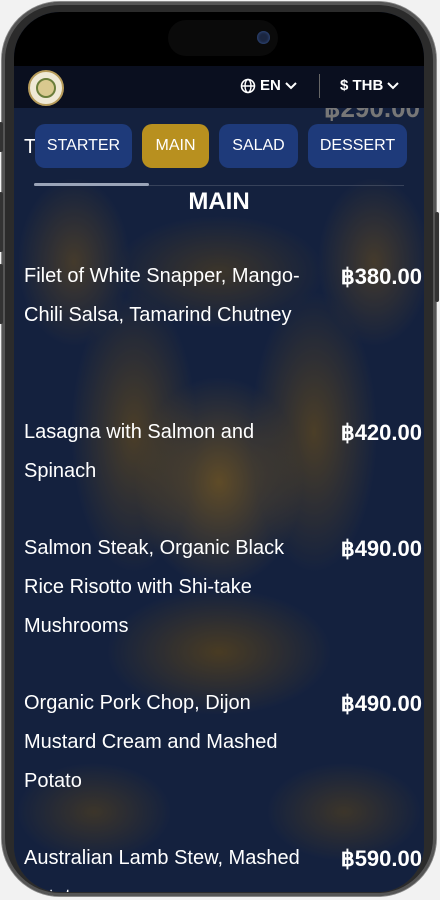  What do you see at coordinates (162, 869) in the screenshot?
I see `menu-item-name: Australian Lamb Stew, Mashed Potato` at bounding box center [162, 869].